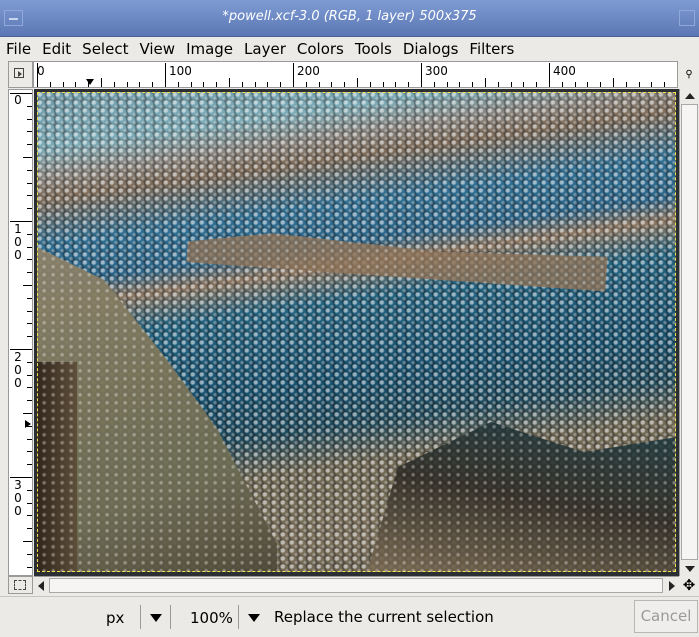 Image resolution: width=699 pixels, height=637 pixels. I want to click on menu-filters: Filters, so click(491, 49).